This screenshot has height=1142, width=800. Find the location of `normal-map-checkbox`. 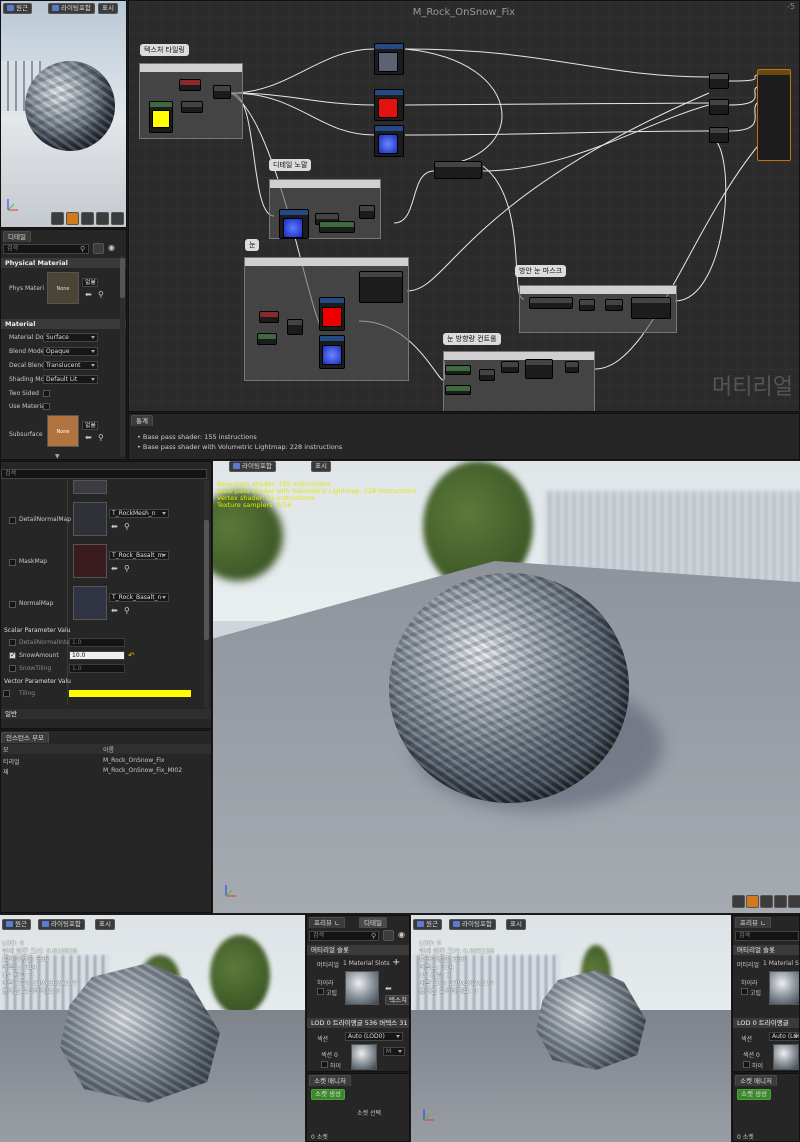

normal-map-checkbox is located at coordinates (12, 604).